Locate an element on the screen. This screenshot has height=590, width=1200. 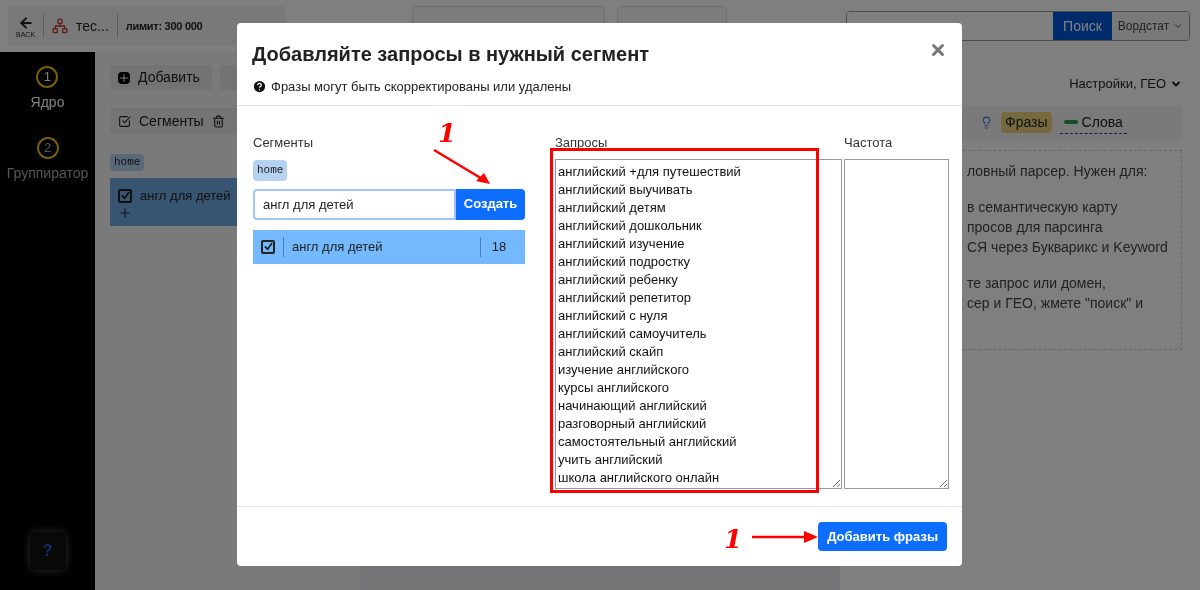
description-line: СЯ через Букварикс и Keyword is located at coordinates (1068, 247).